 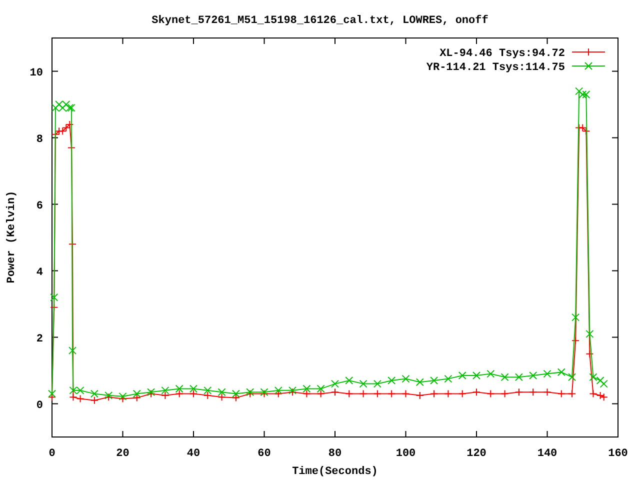 I want to click on tick-label: 120, so click(x=476, y=454).